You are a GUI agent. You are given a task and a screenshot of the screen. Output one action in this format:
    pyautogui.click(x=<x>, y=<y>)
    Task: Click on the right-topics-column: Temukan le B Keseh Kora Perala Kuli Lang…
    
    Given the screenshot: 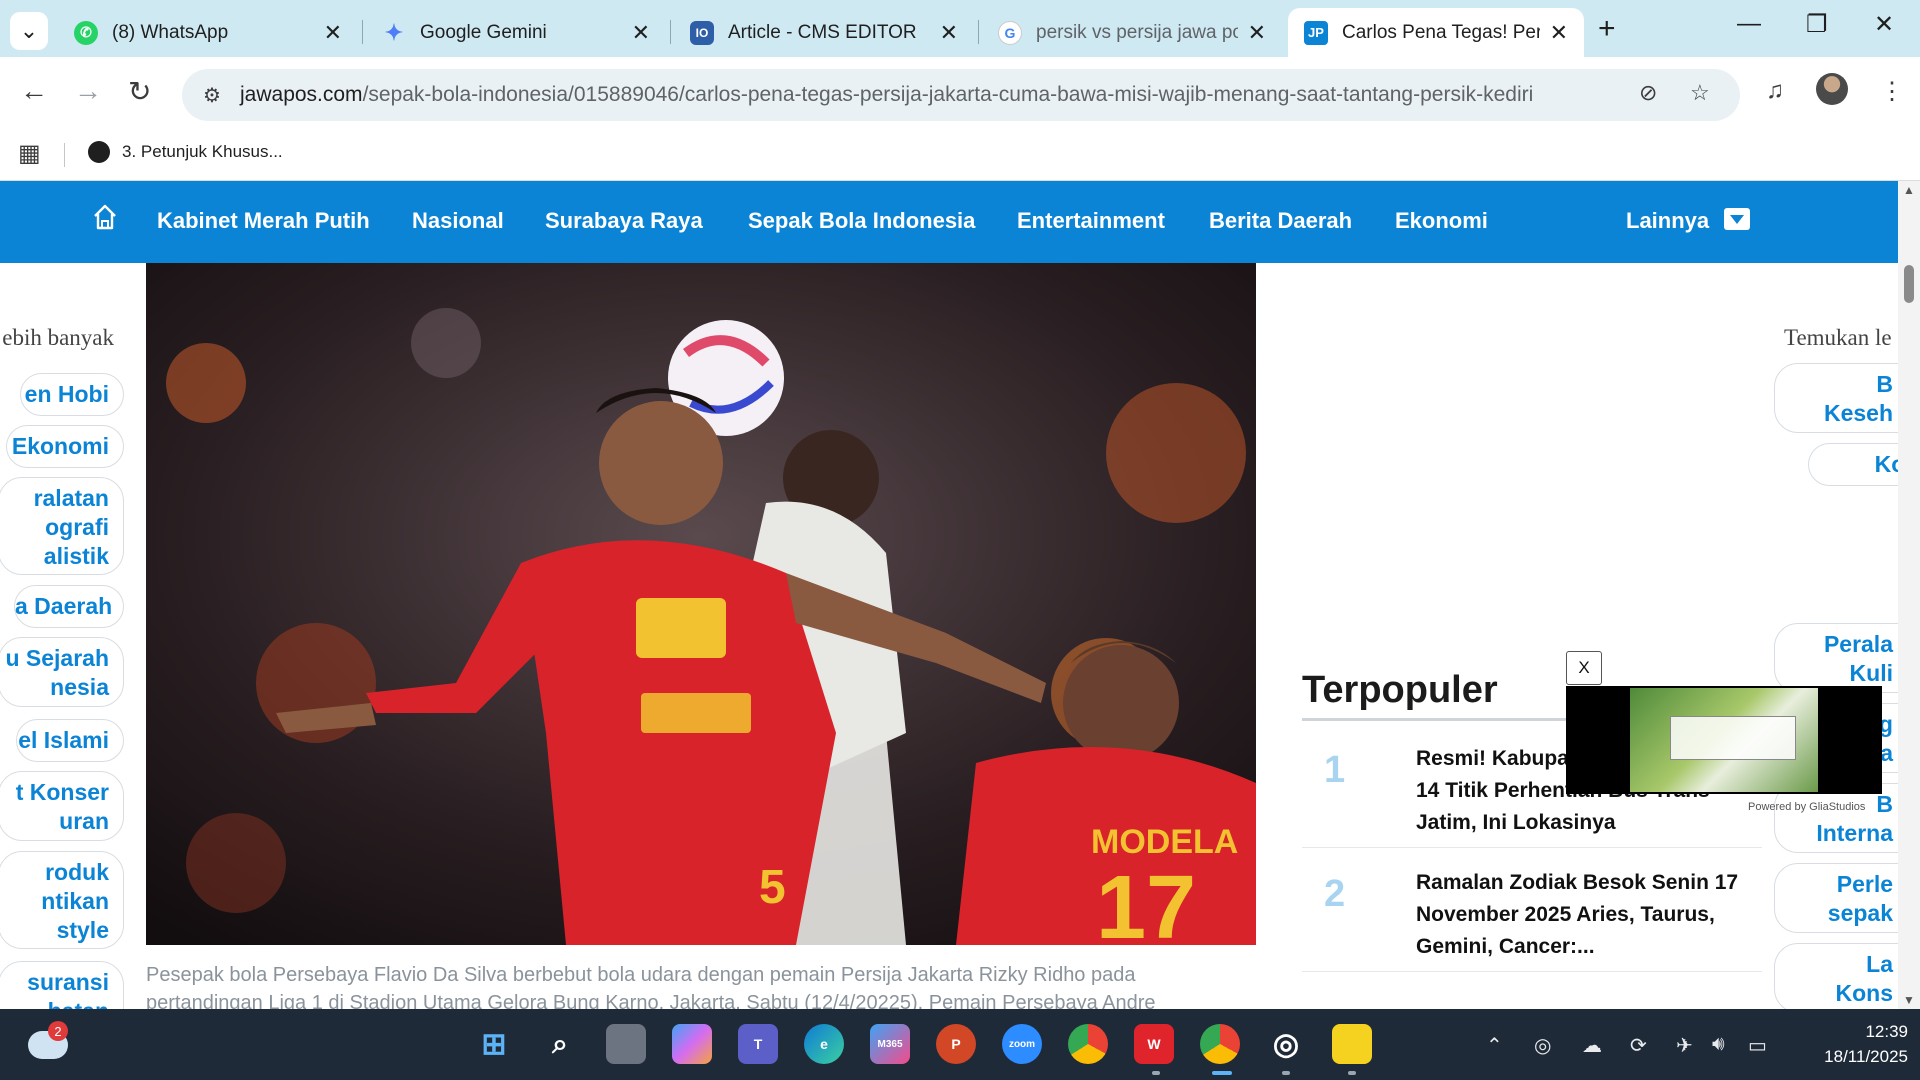 What is the action you would take?
    pyautogui.click(x=1829, y=636)
    